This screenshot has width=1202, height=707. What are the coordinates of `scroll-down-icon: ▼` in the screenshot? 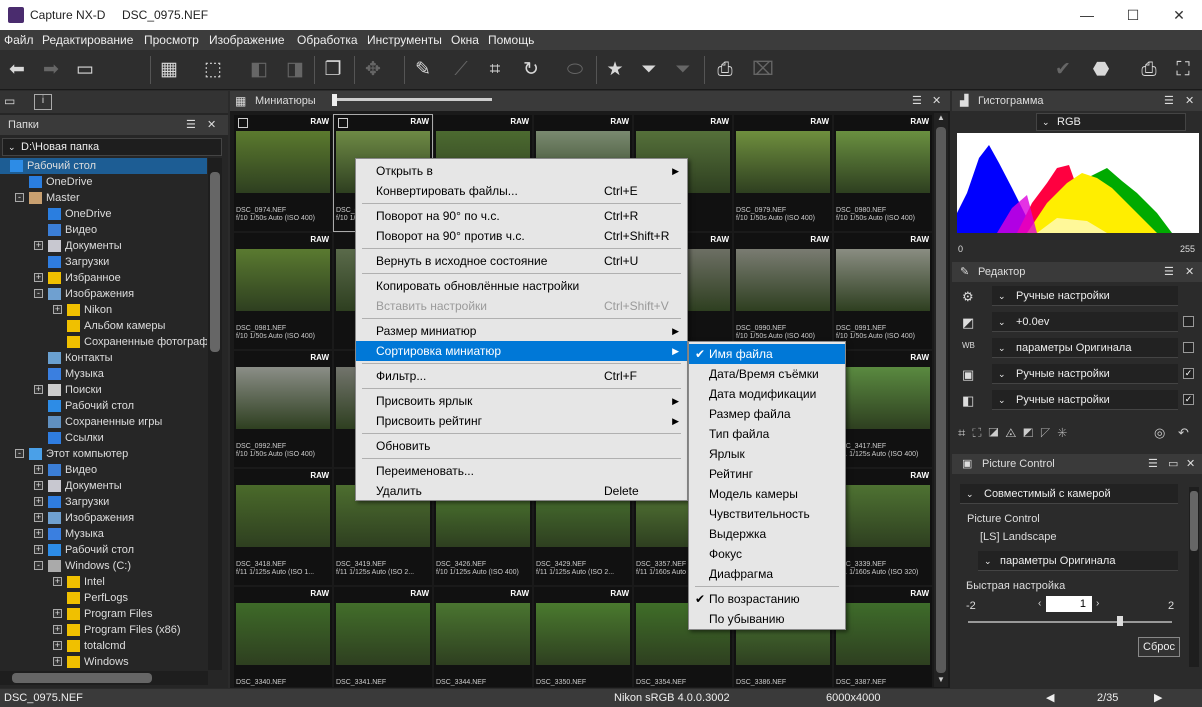 It's located at (941, 681).